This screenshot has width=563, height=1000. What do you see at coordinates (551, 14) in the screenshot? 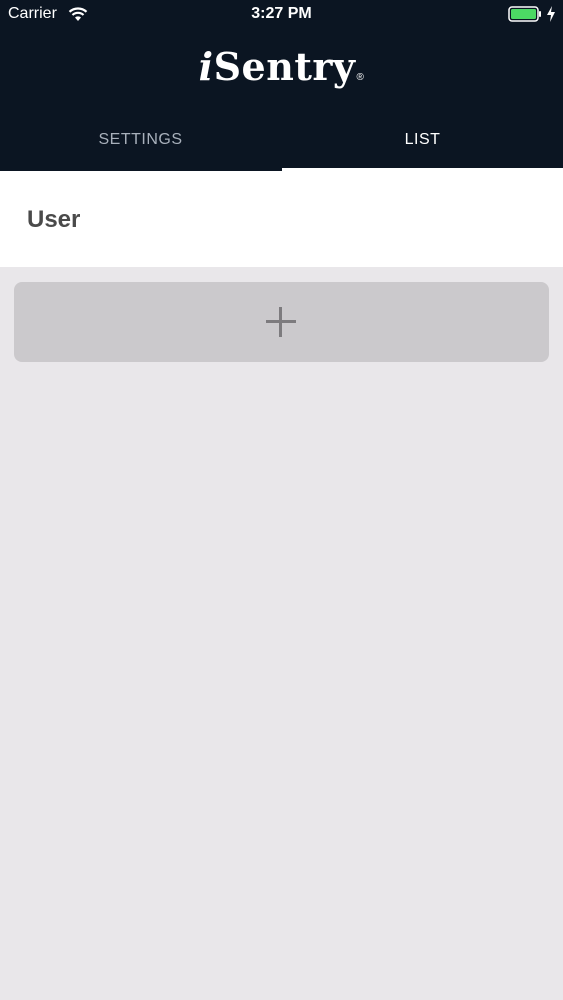
I see `charging-bolt-icon` at bounding box center [551, 14].